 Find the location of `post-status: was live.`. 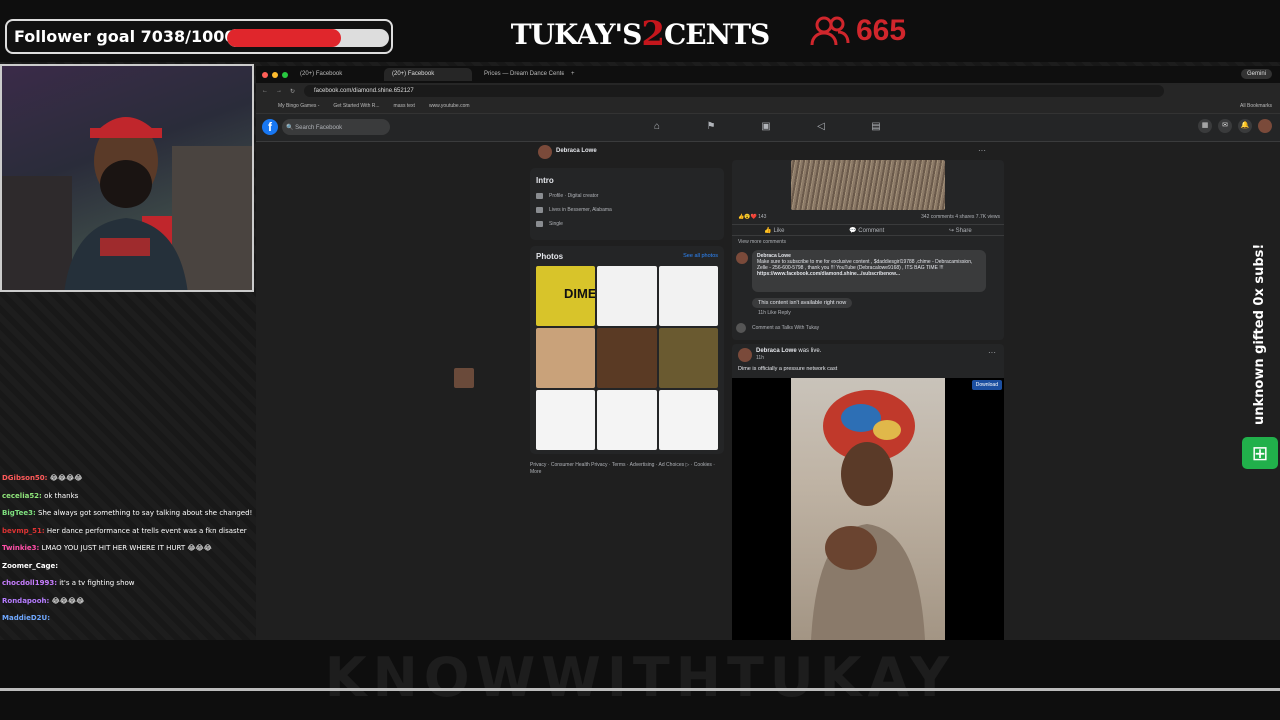

post-status: was live. is located at coordinates (810, 351).